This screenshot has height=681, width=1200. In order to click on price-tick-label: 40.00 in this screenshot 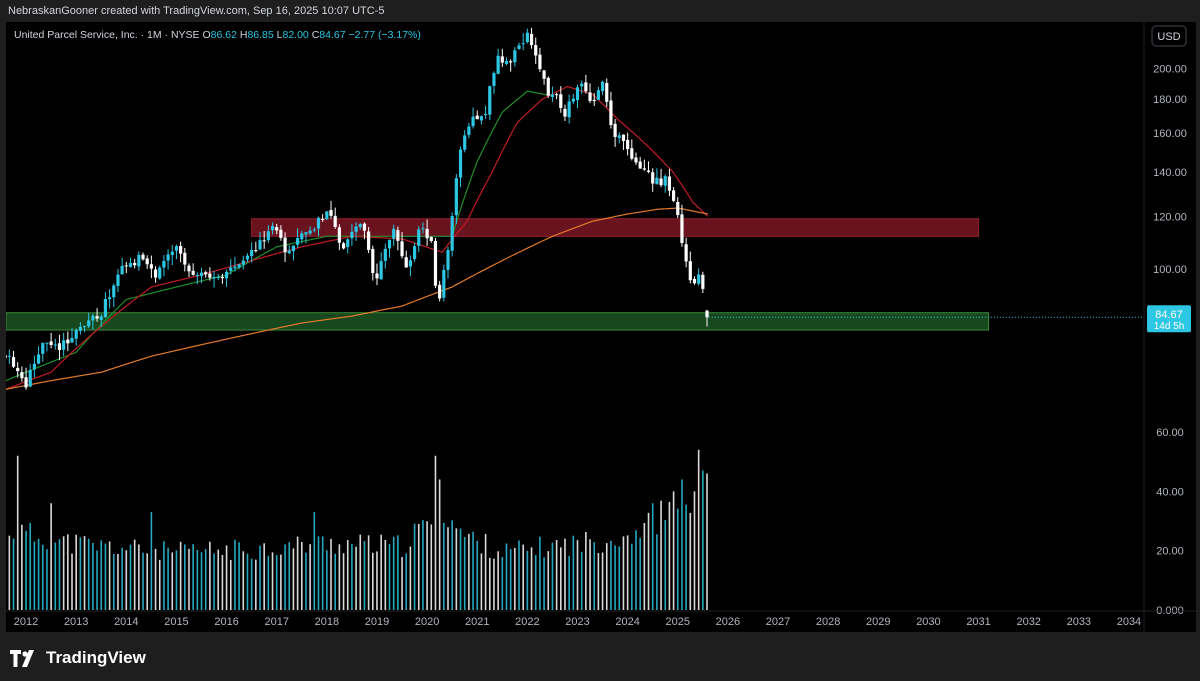, I will do `click(1170, 492)`.